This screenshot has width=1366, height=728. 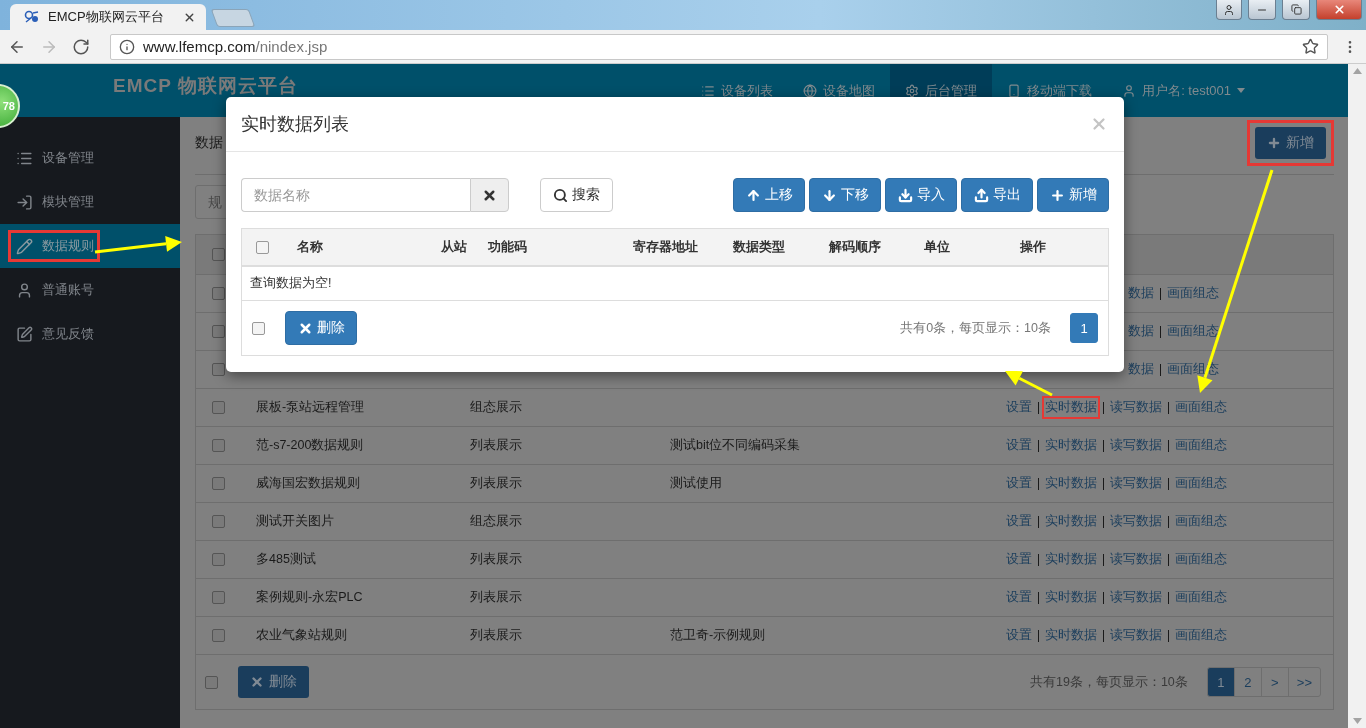 What do you see at coordinates (1357, 71) in the screenshot?
I see `scroll-up-icon` at bounding box center [1357, 71].